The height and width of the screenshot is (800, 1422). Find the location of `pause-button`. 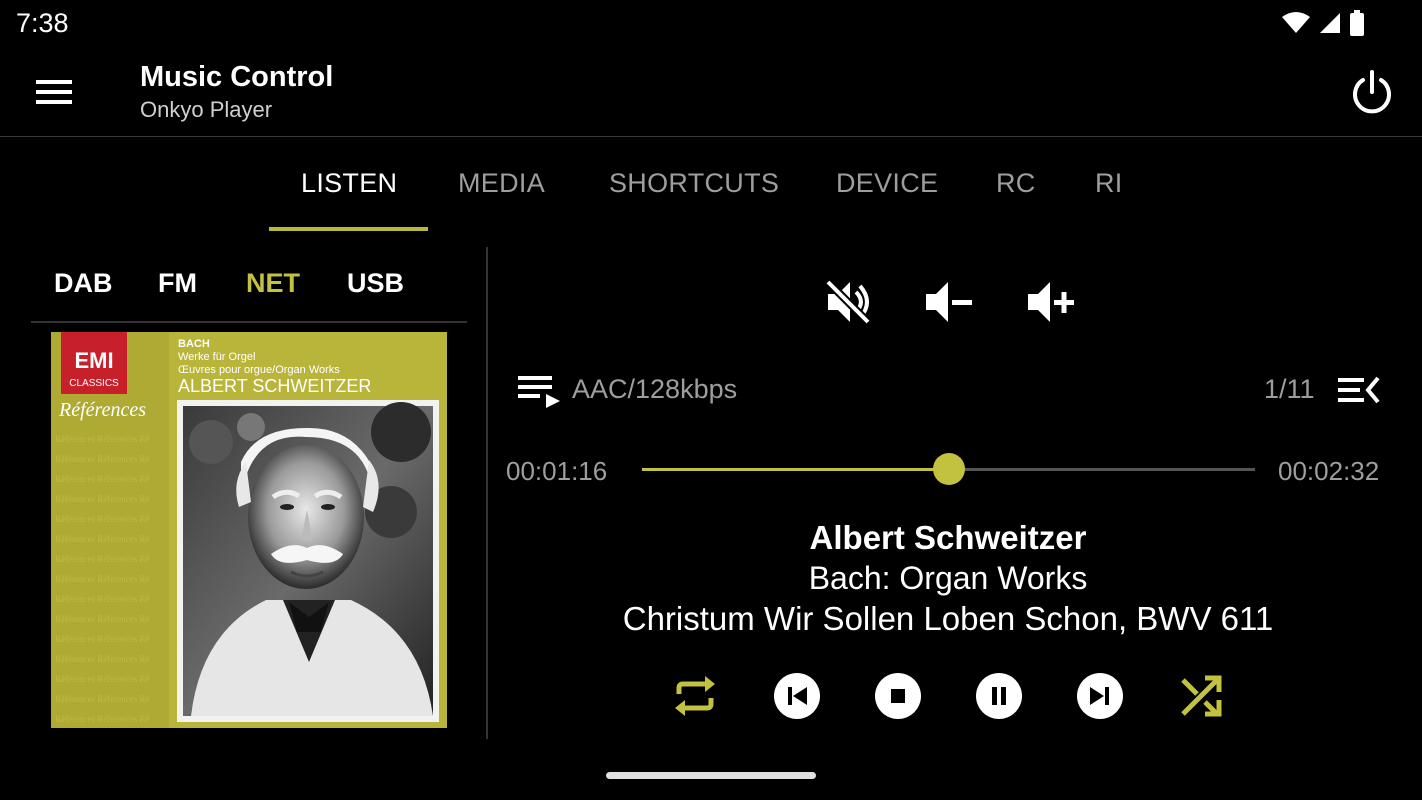

pause-button is located at coordinates (999, 696).